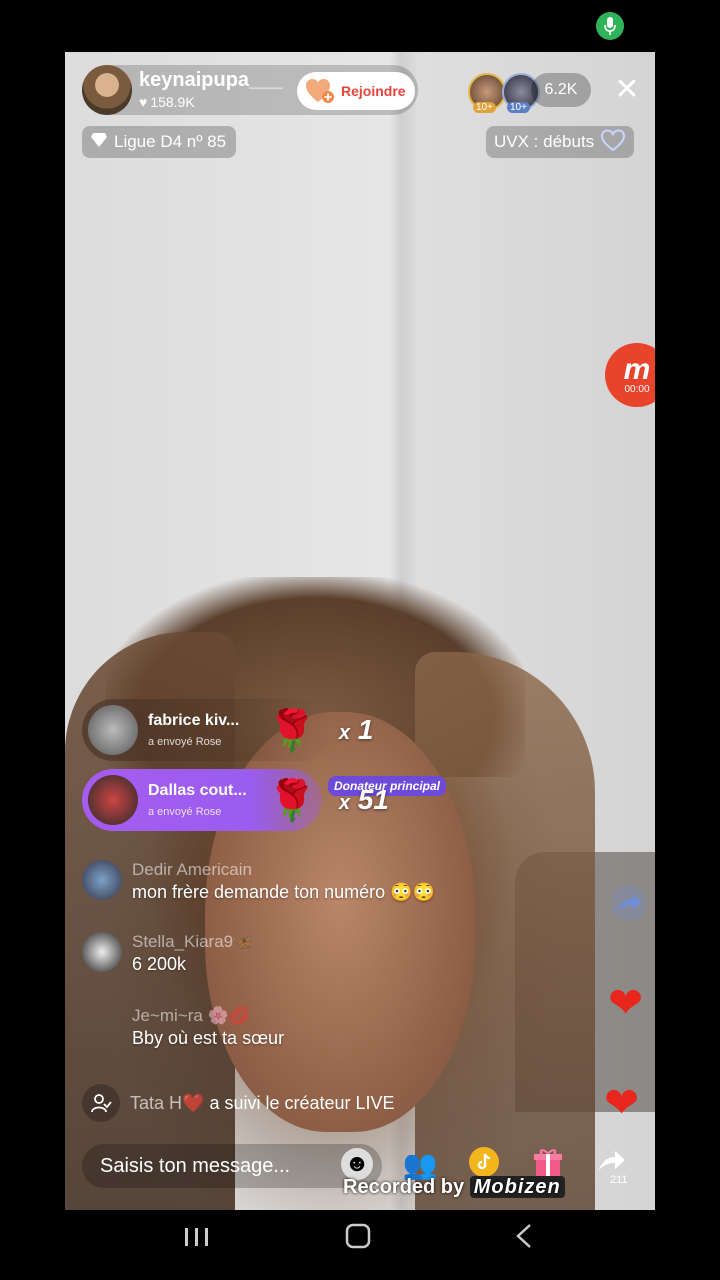 The image size is (720, 1280). I want to click on follow-text: a suivi le créateur LIVE, so click(302, 1102).